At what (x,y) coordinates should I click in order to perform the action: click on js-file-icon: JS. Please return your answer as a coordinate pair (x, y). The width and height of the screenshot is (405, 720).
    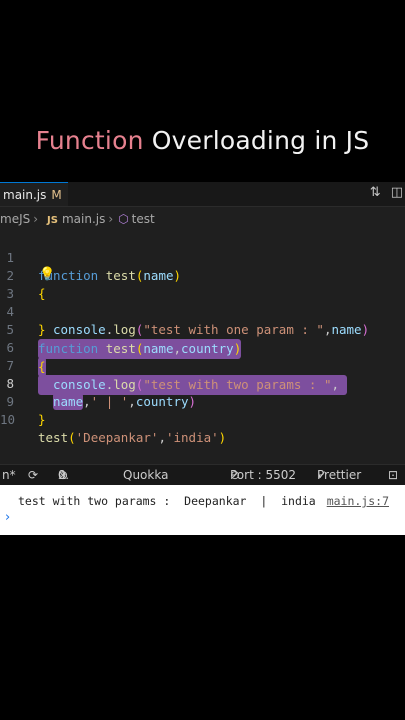
    Looking at the image, I should click on (52, 220).